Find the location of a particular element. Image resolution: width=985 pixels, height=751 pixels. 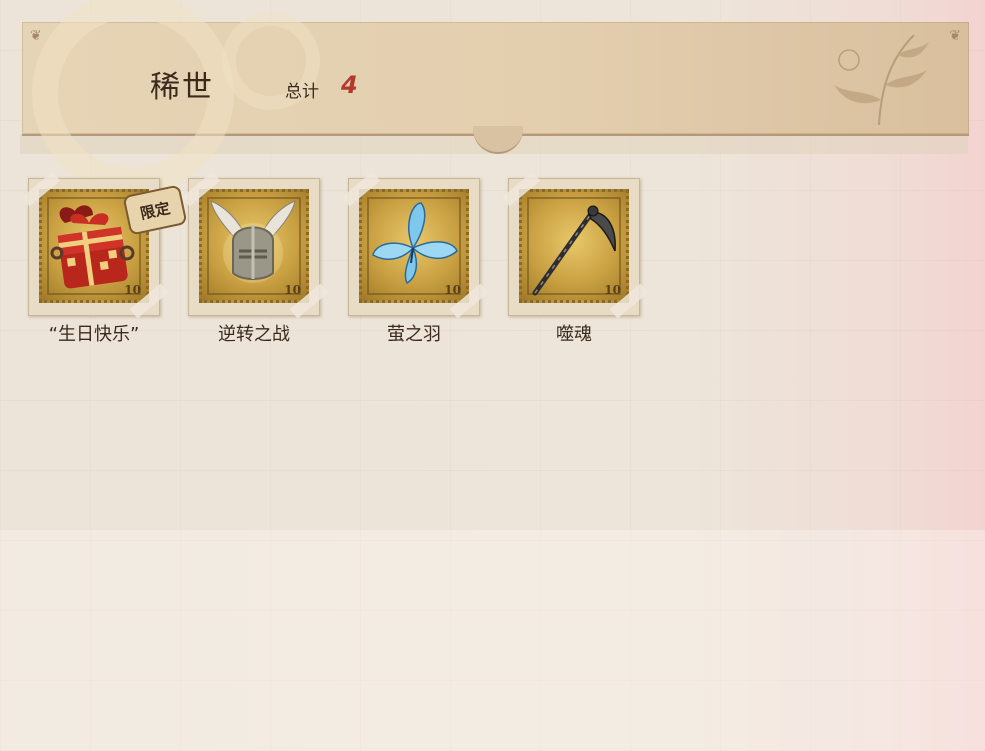

item-card-firefly-feather: 10 萤之羽 is located at coordinates (415, 258).